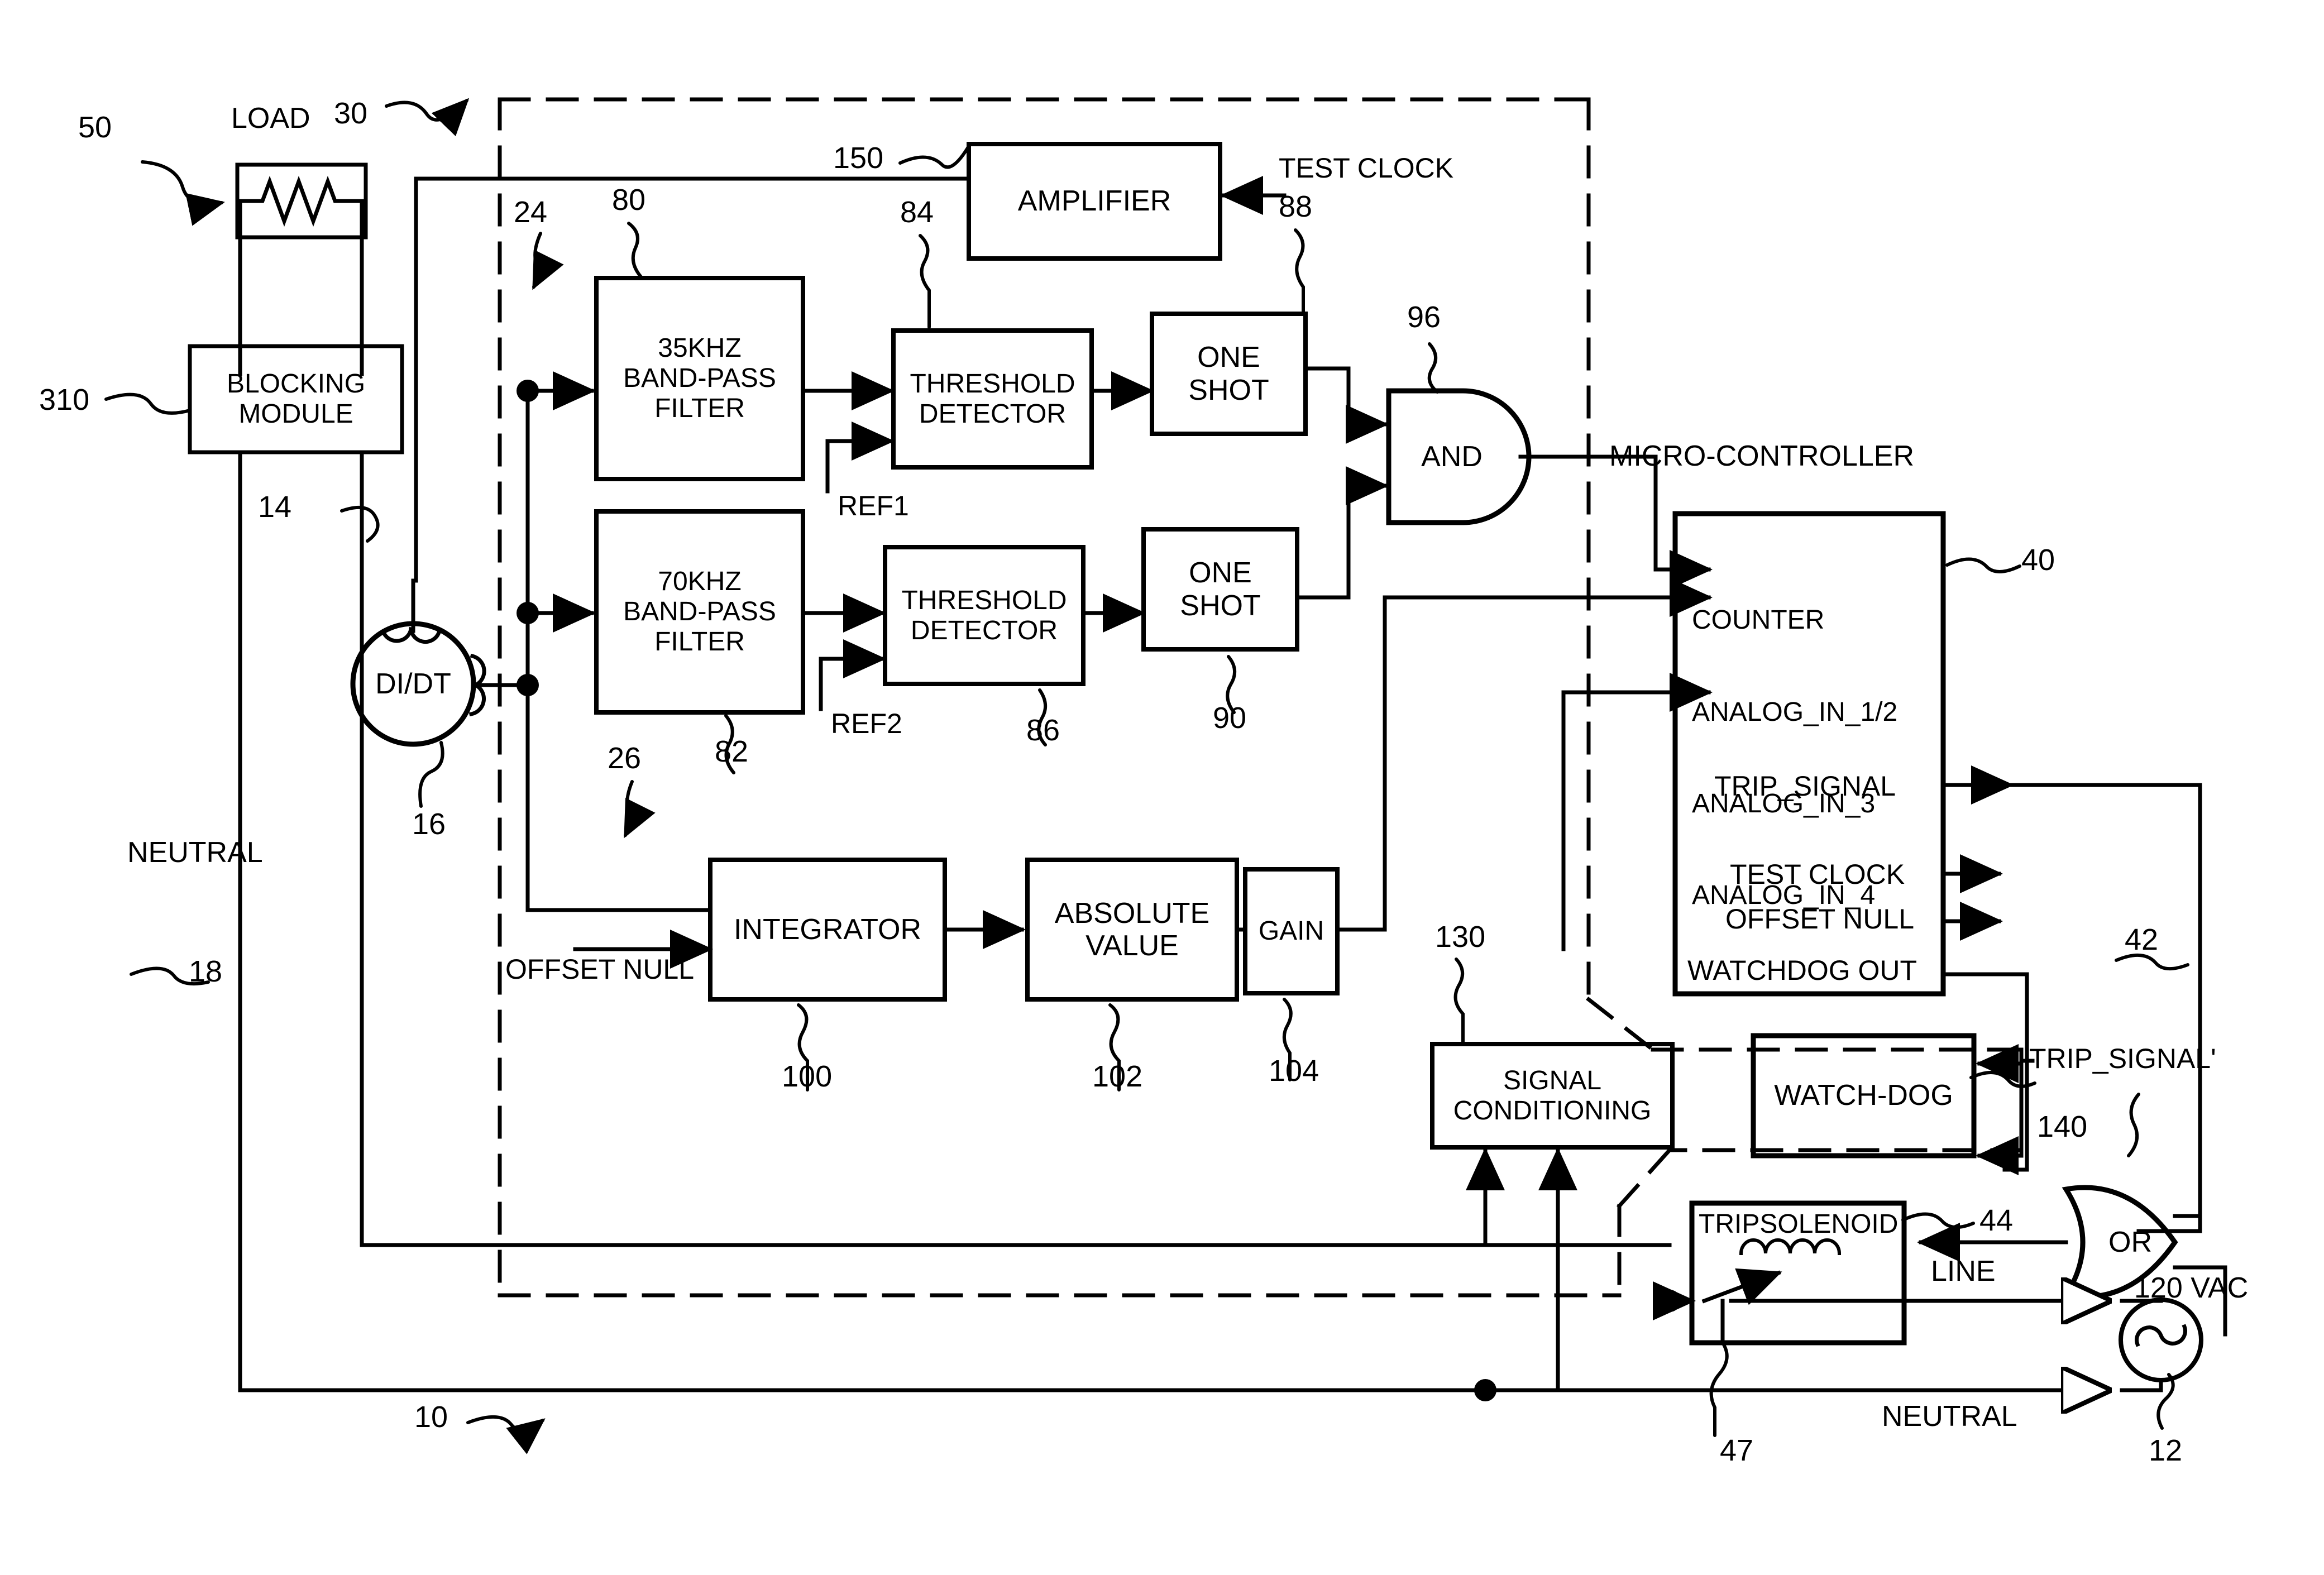 The width and height of the screenshot is (2324, 1575). I want to click on ref-26: 26, so click(625, 758).